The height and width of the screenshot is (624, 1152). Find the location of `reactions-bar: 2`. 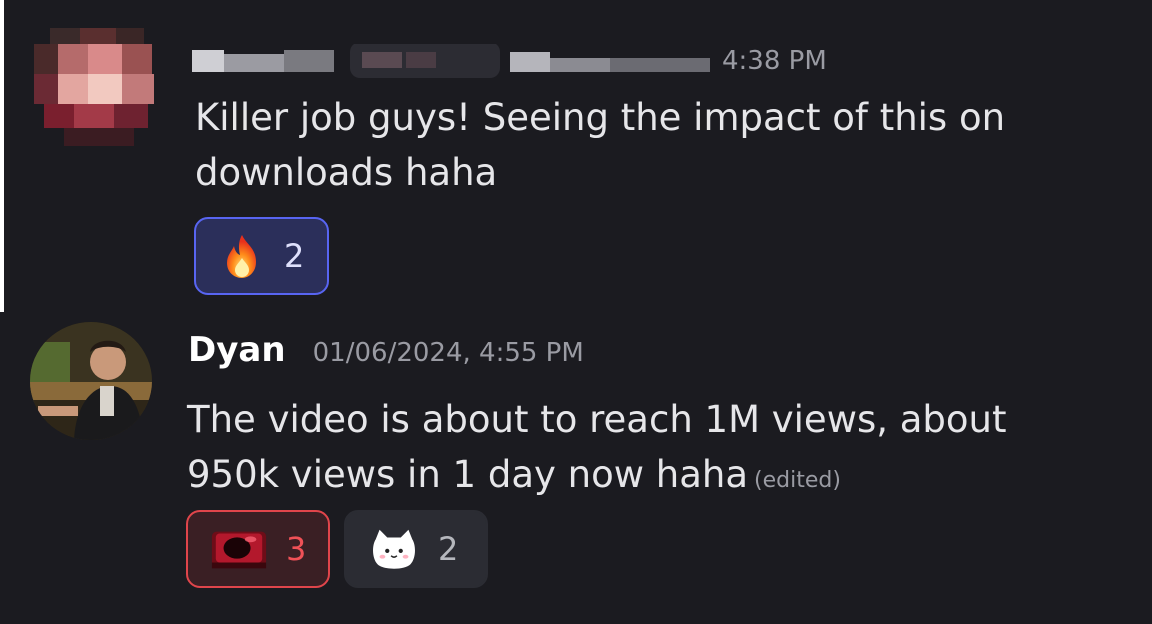

reactions-bar: 2 is located at coordinates (261, 256).